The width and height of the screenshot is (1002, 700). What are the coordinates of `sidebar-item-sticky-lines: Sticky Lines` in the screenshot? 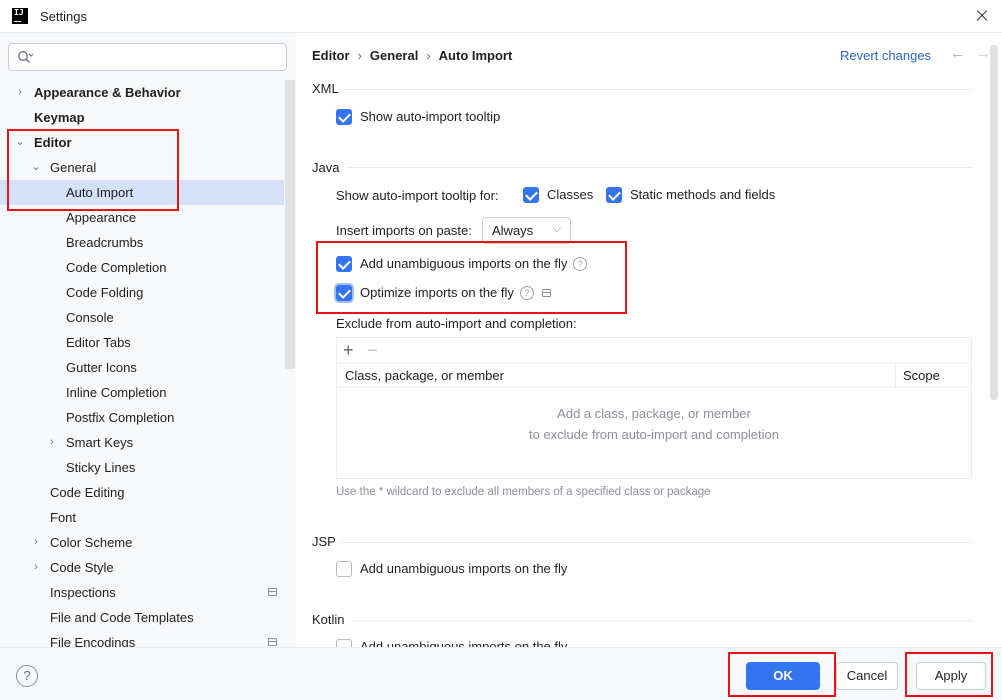 It's located at (142, 467).